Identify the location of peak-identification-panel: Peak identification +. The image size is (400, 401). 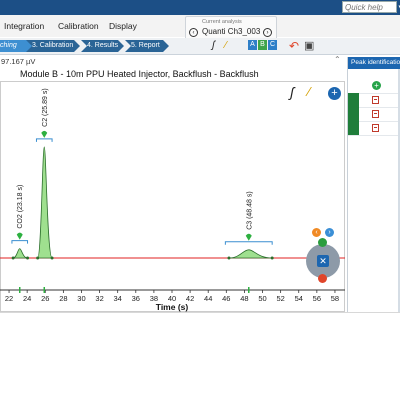
(373, 184).